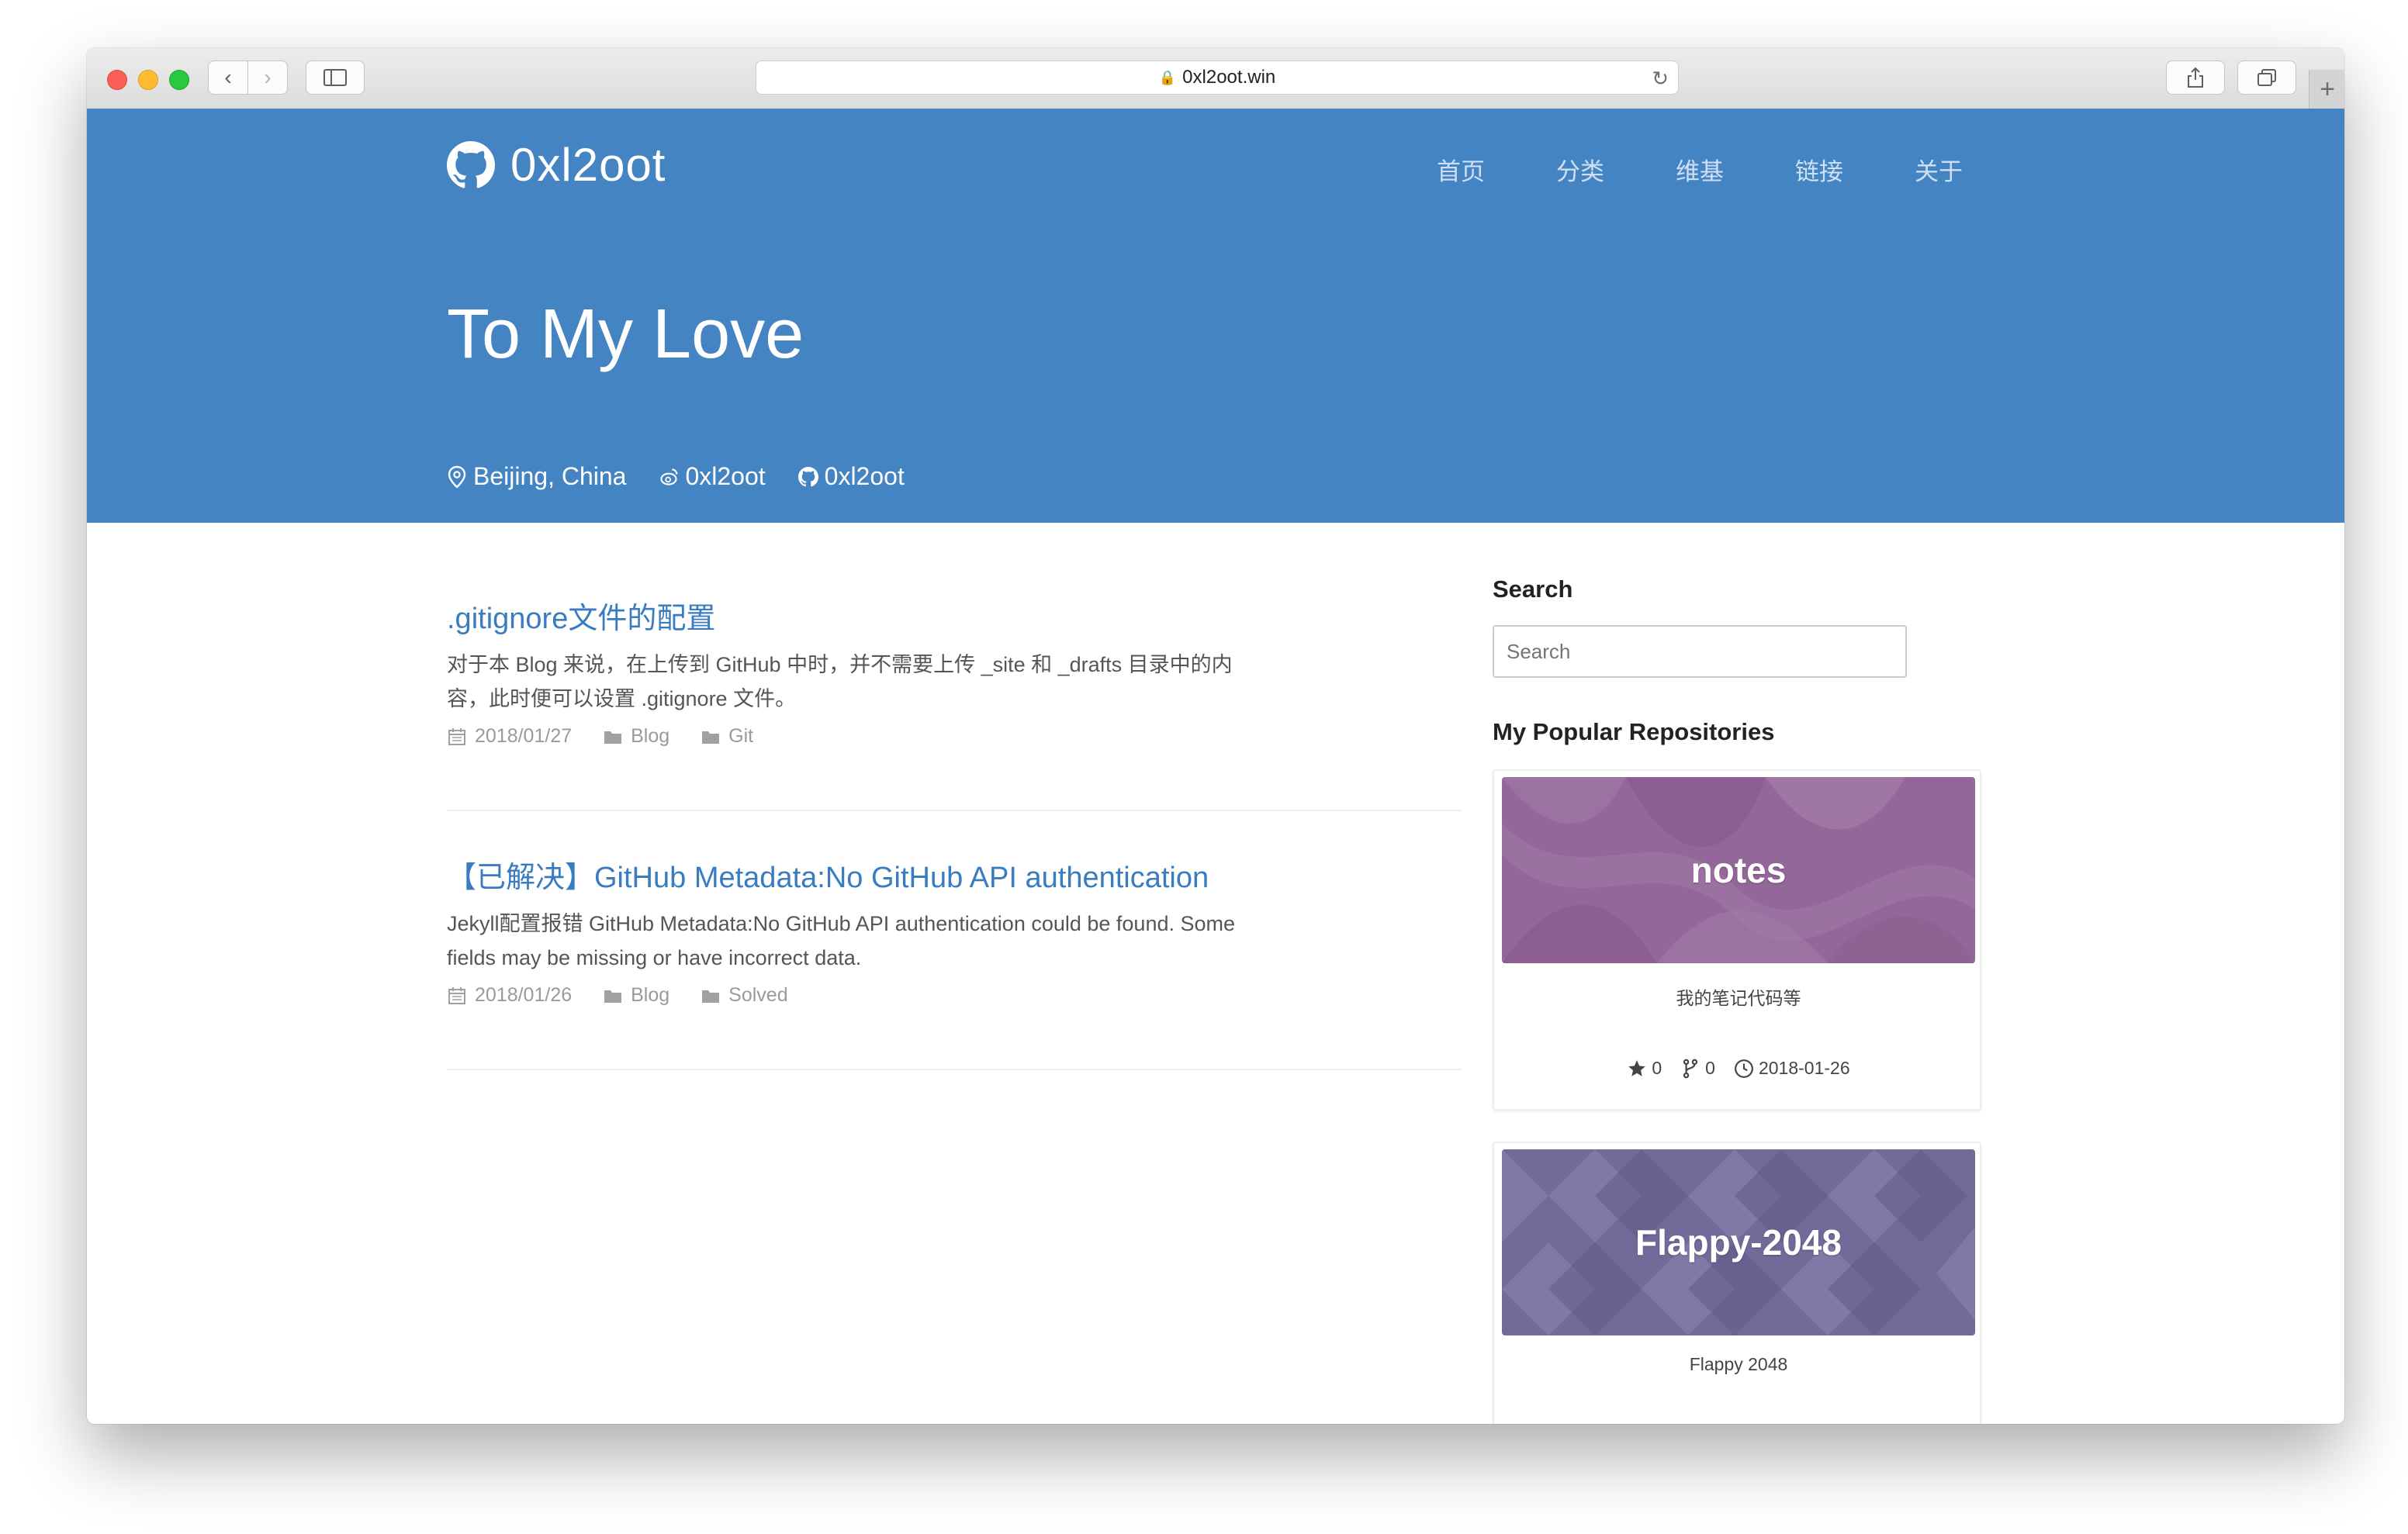  I want to click on repo-forks: 0, so click(1697, 1068).